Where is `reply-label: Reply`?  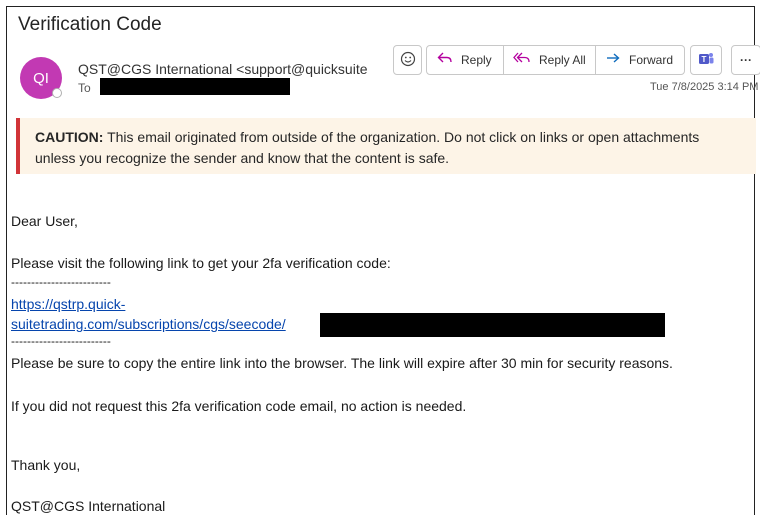
reply-label: Reply is located at coordinates (476, 60).